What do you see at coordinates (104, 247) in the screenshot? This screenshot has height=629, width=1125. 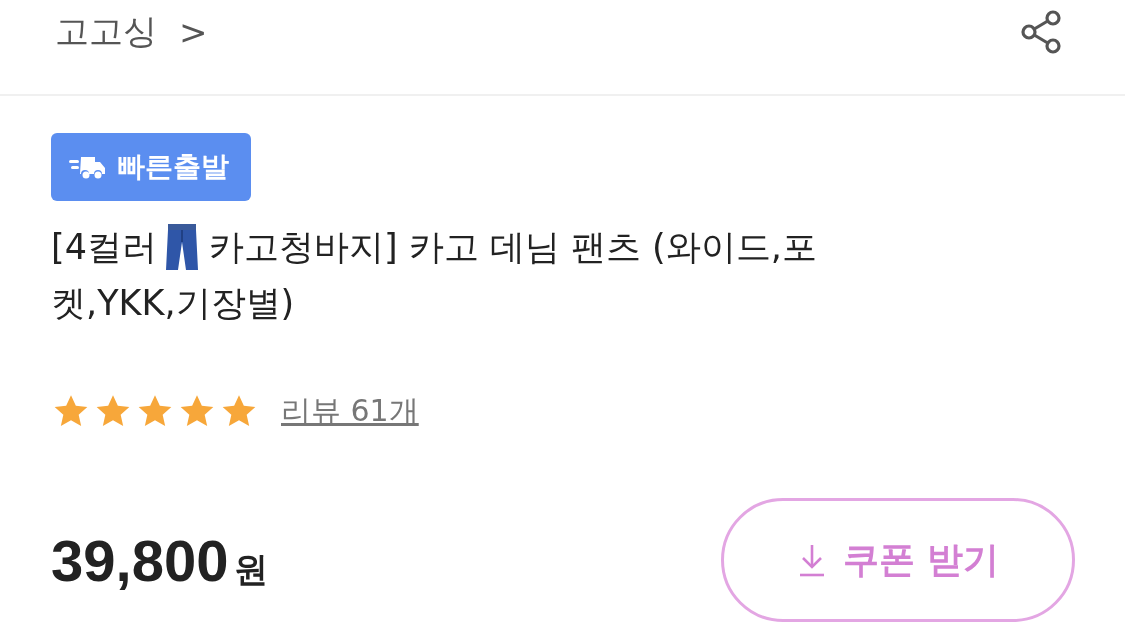 I see `product-title: [4컬러` at bounding box center [104, 247].